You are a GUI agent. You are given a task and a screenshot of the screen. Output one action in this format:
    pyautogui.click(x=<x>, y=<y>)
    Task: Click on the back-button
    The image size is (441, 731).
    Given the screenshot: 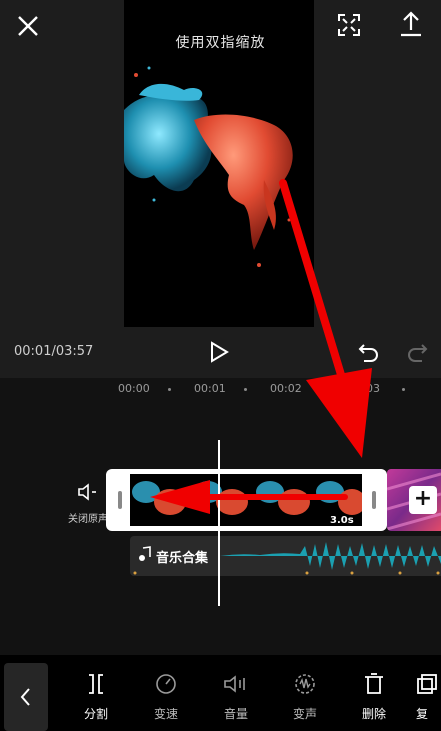 What is the action you would take?
    pyautogui.click(x=26, y=697)
    